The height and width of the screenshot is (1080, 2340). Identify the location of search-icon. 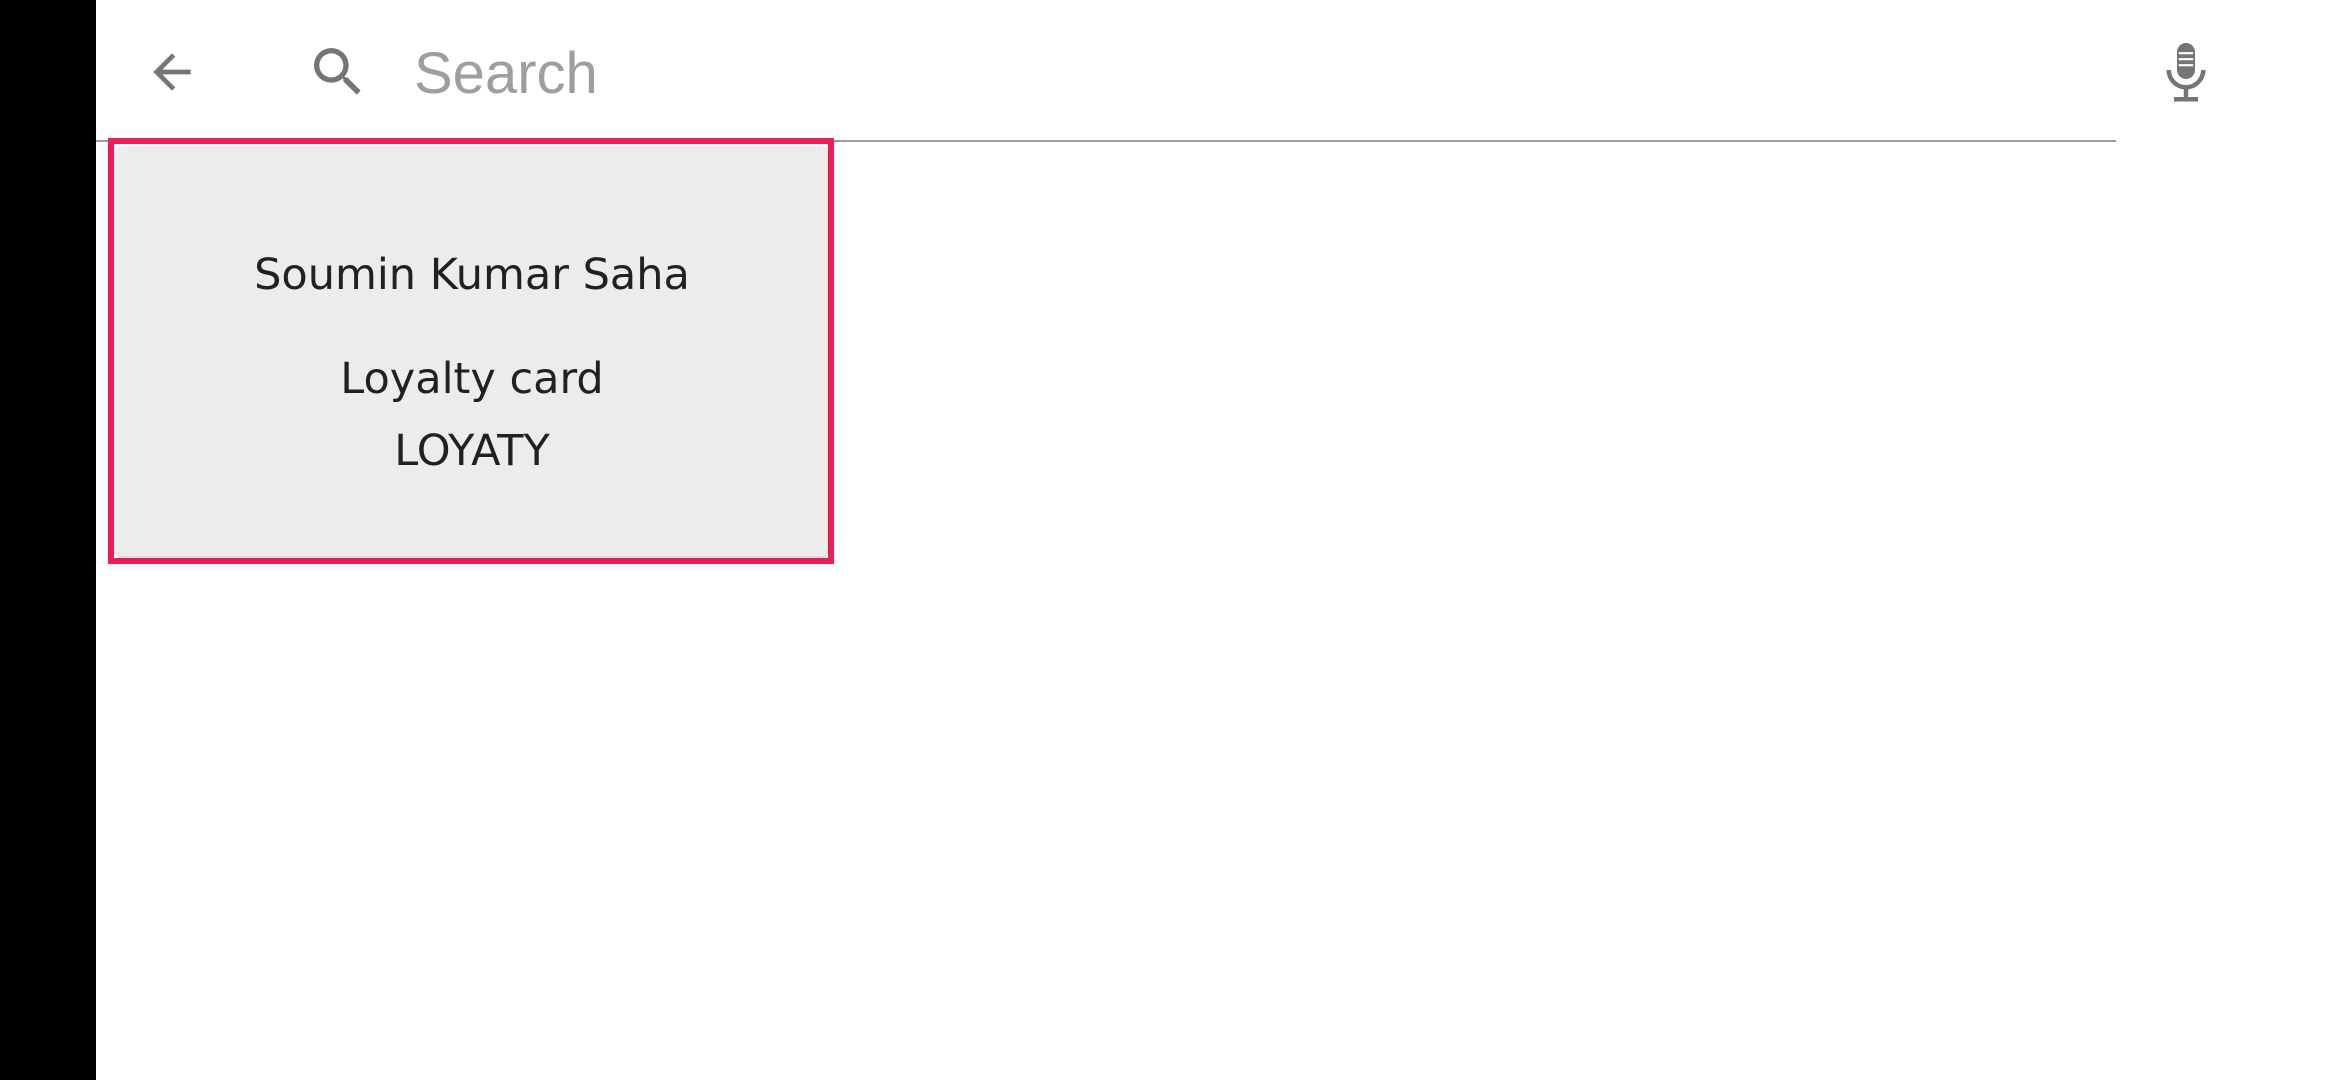
(337, 71).